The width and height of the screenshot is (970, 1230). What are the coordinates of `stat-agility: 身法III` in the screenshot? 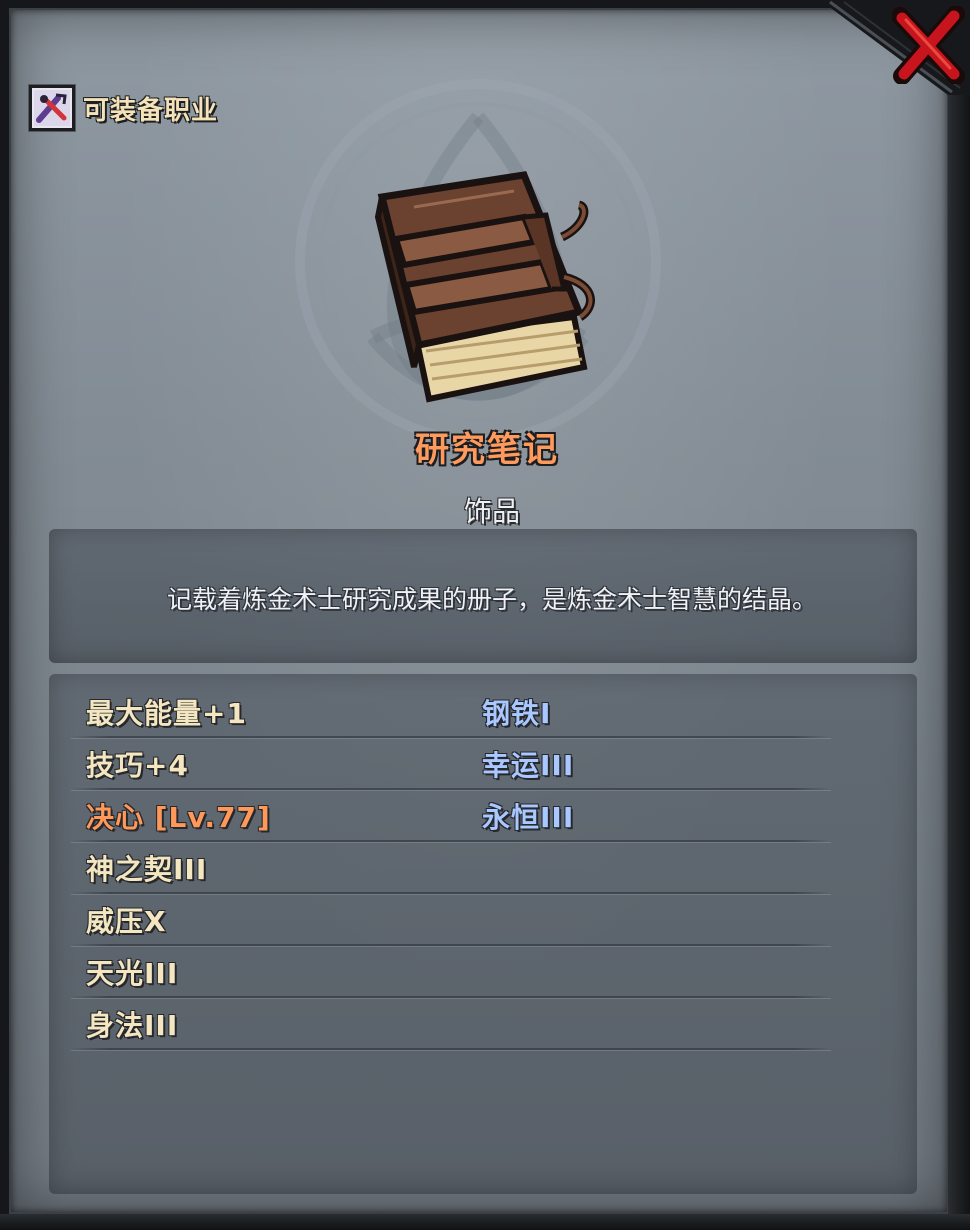 It's located at (132, 1025).